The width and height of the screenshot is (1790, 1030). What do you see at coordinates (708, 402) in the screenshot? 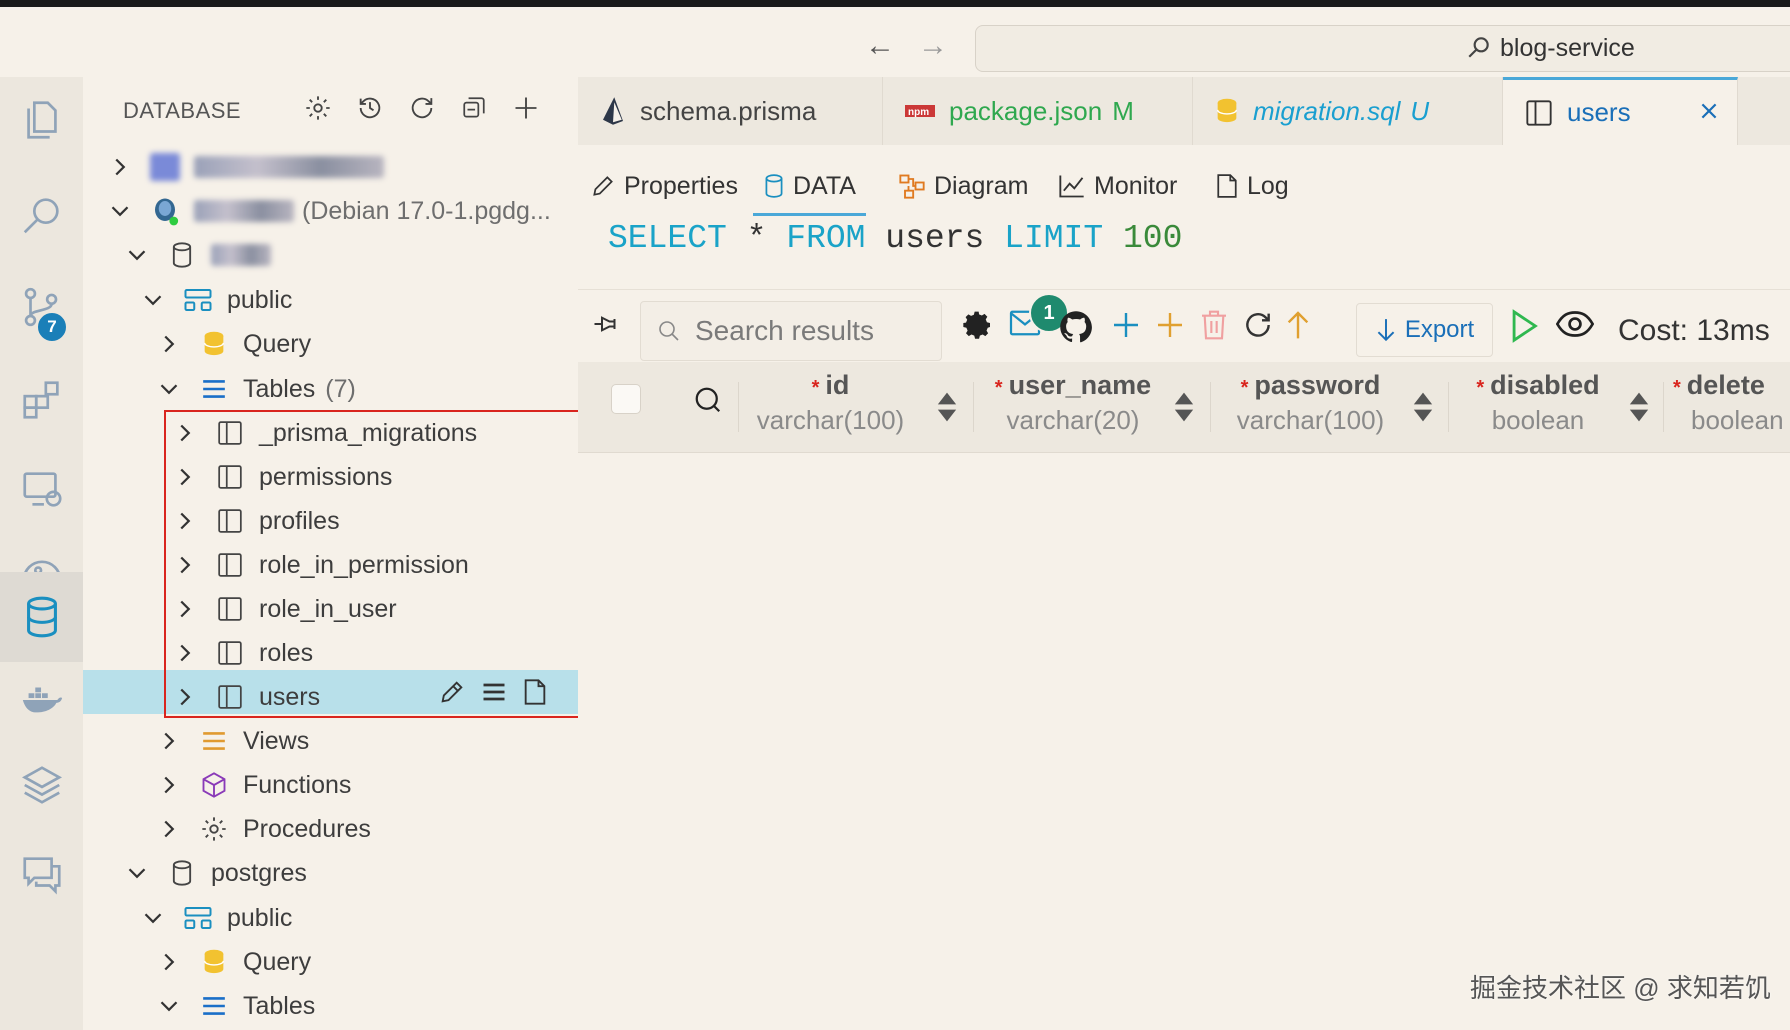
I see `filter-search-icon` at bounding box center [708, 402].